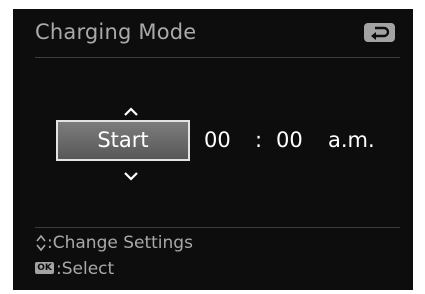 This screenshot has height=294, width=425. Describe the element at coordinates (120, 243) in the screenshot. I see `change-settings-label: :Change Settings` at that location.